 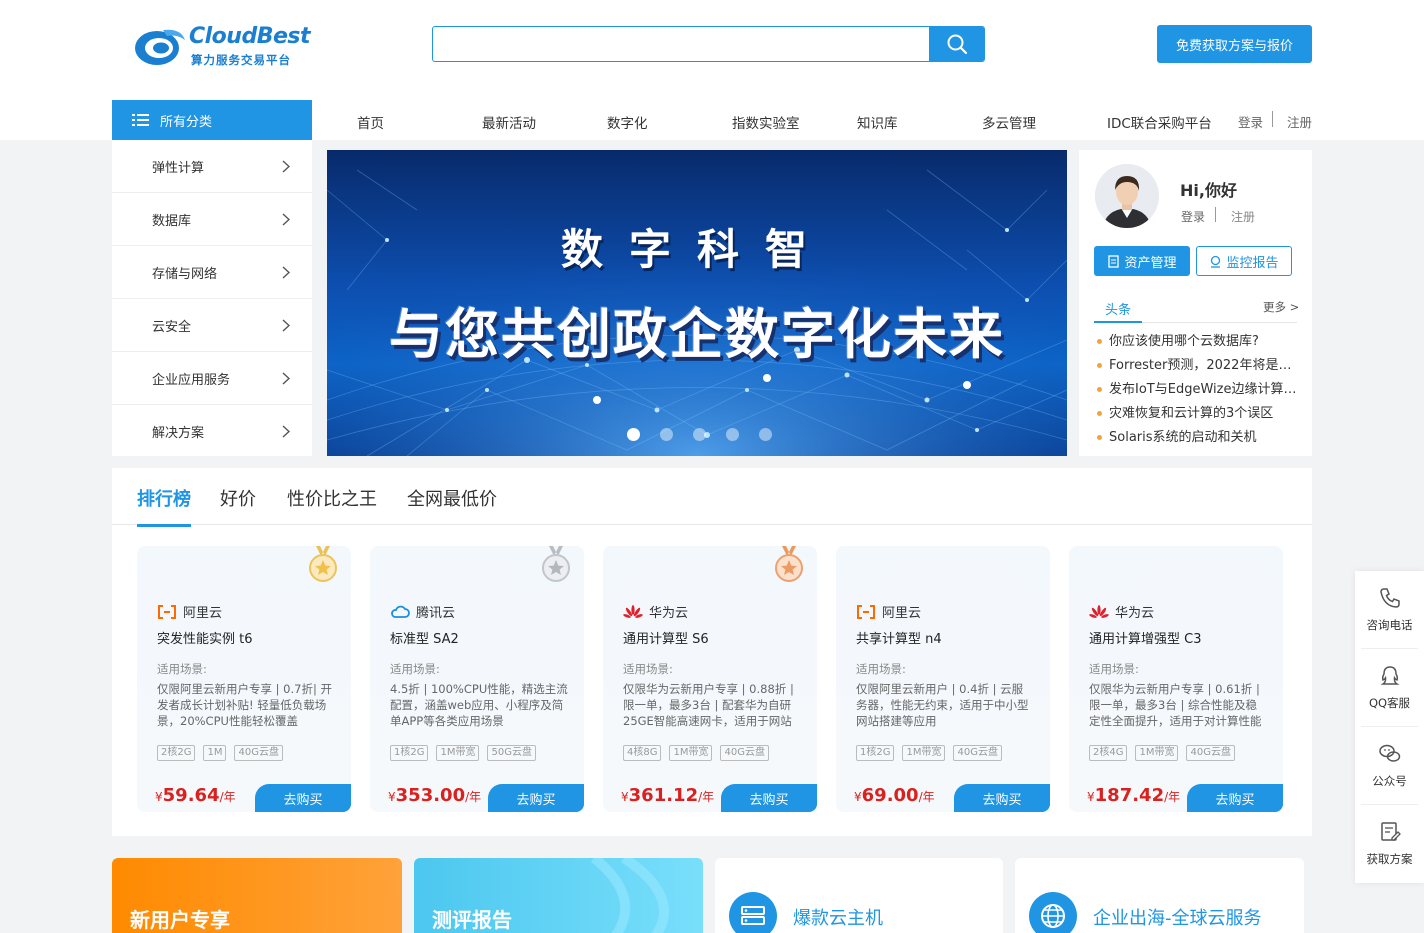 I want to click on nav-idc-procurement: IDC联合采购平台, so click(x=1159, y=122).